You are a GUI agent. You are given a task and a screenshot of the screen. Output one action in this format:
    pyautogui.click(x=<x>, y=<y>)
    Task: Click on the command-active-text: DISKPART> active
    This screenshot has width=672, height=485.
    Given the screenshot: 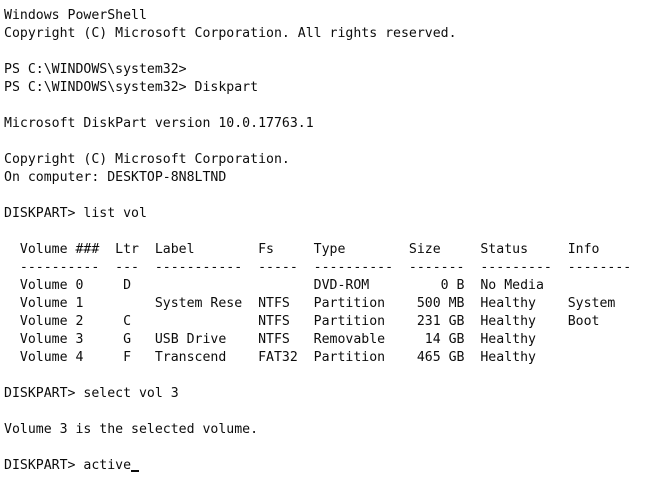 What is the action you would take?
    pyautogui.click(x=68, y=465)
    